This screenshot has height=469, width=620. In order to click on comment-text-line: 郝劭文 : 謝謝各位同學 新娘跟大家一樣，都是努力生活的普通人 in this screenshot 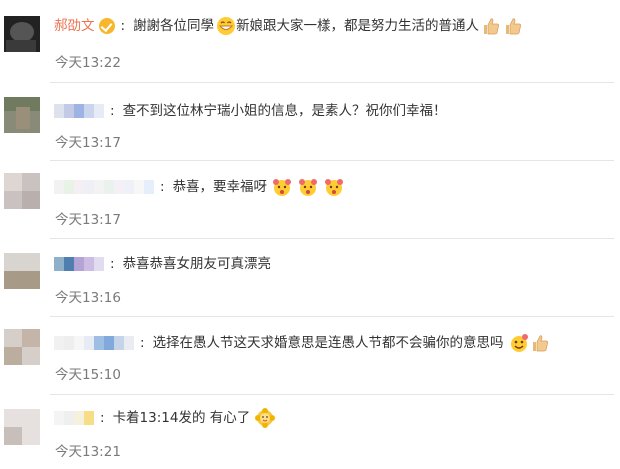, I will do `click(288, 26)`.